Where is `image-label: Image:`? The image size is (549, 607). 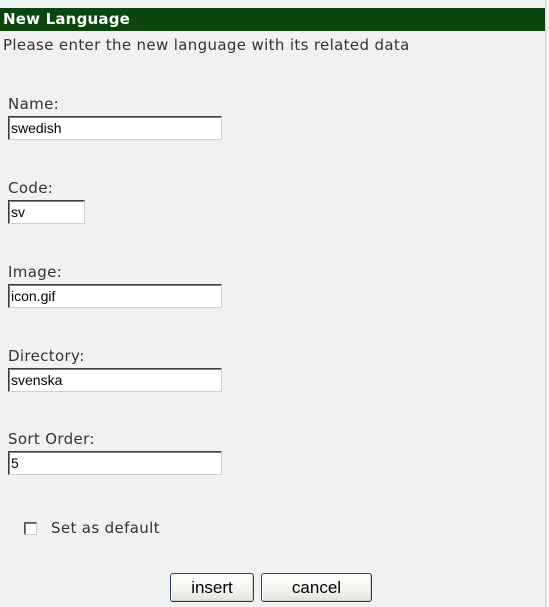
image-label: Image: is located at coordinates (35, 272).